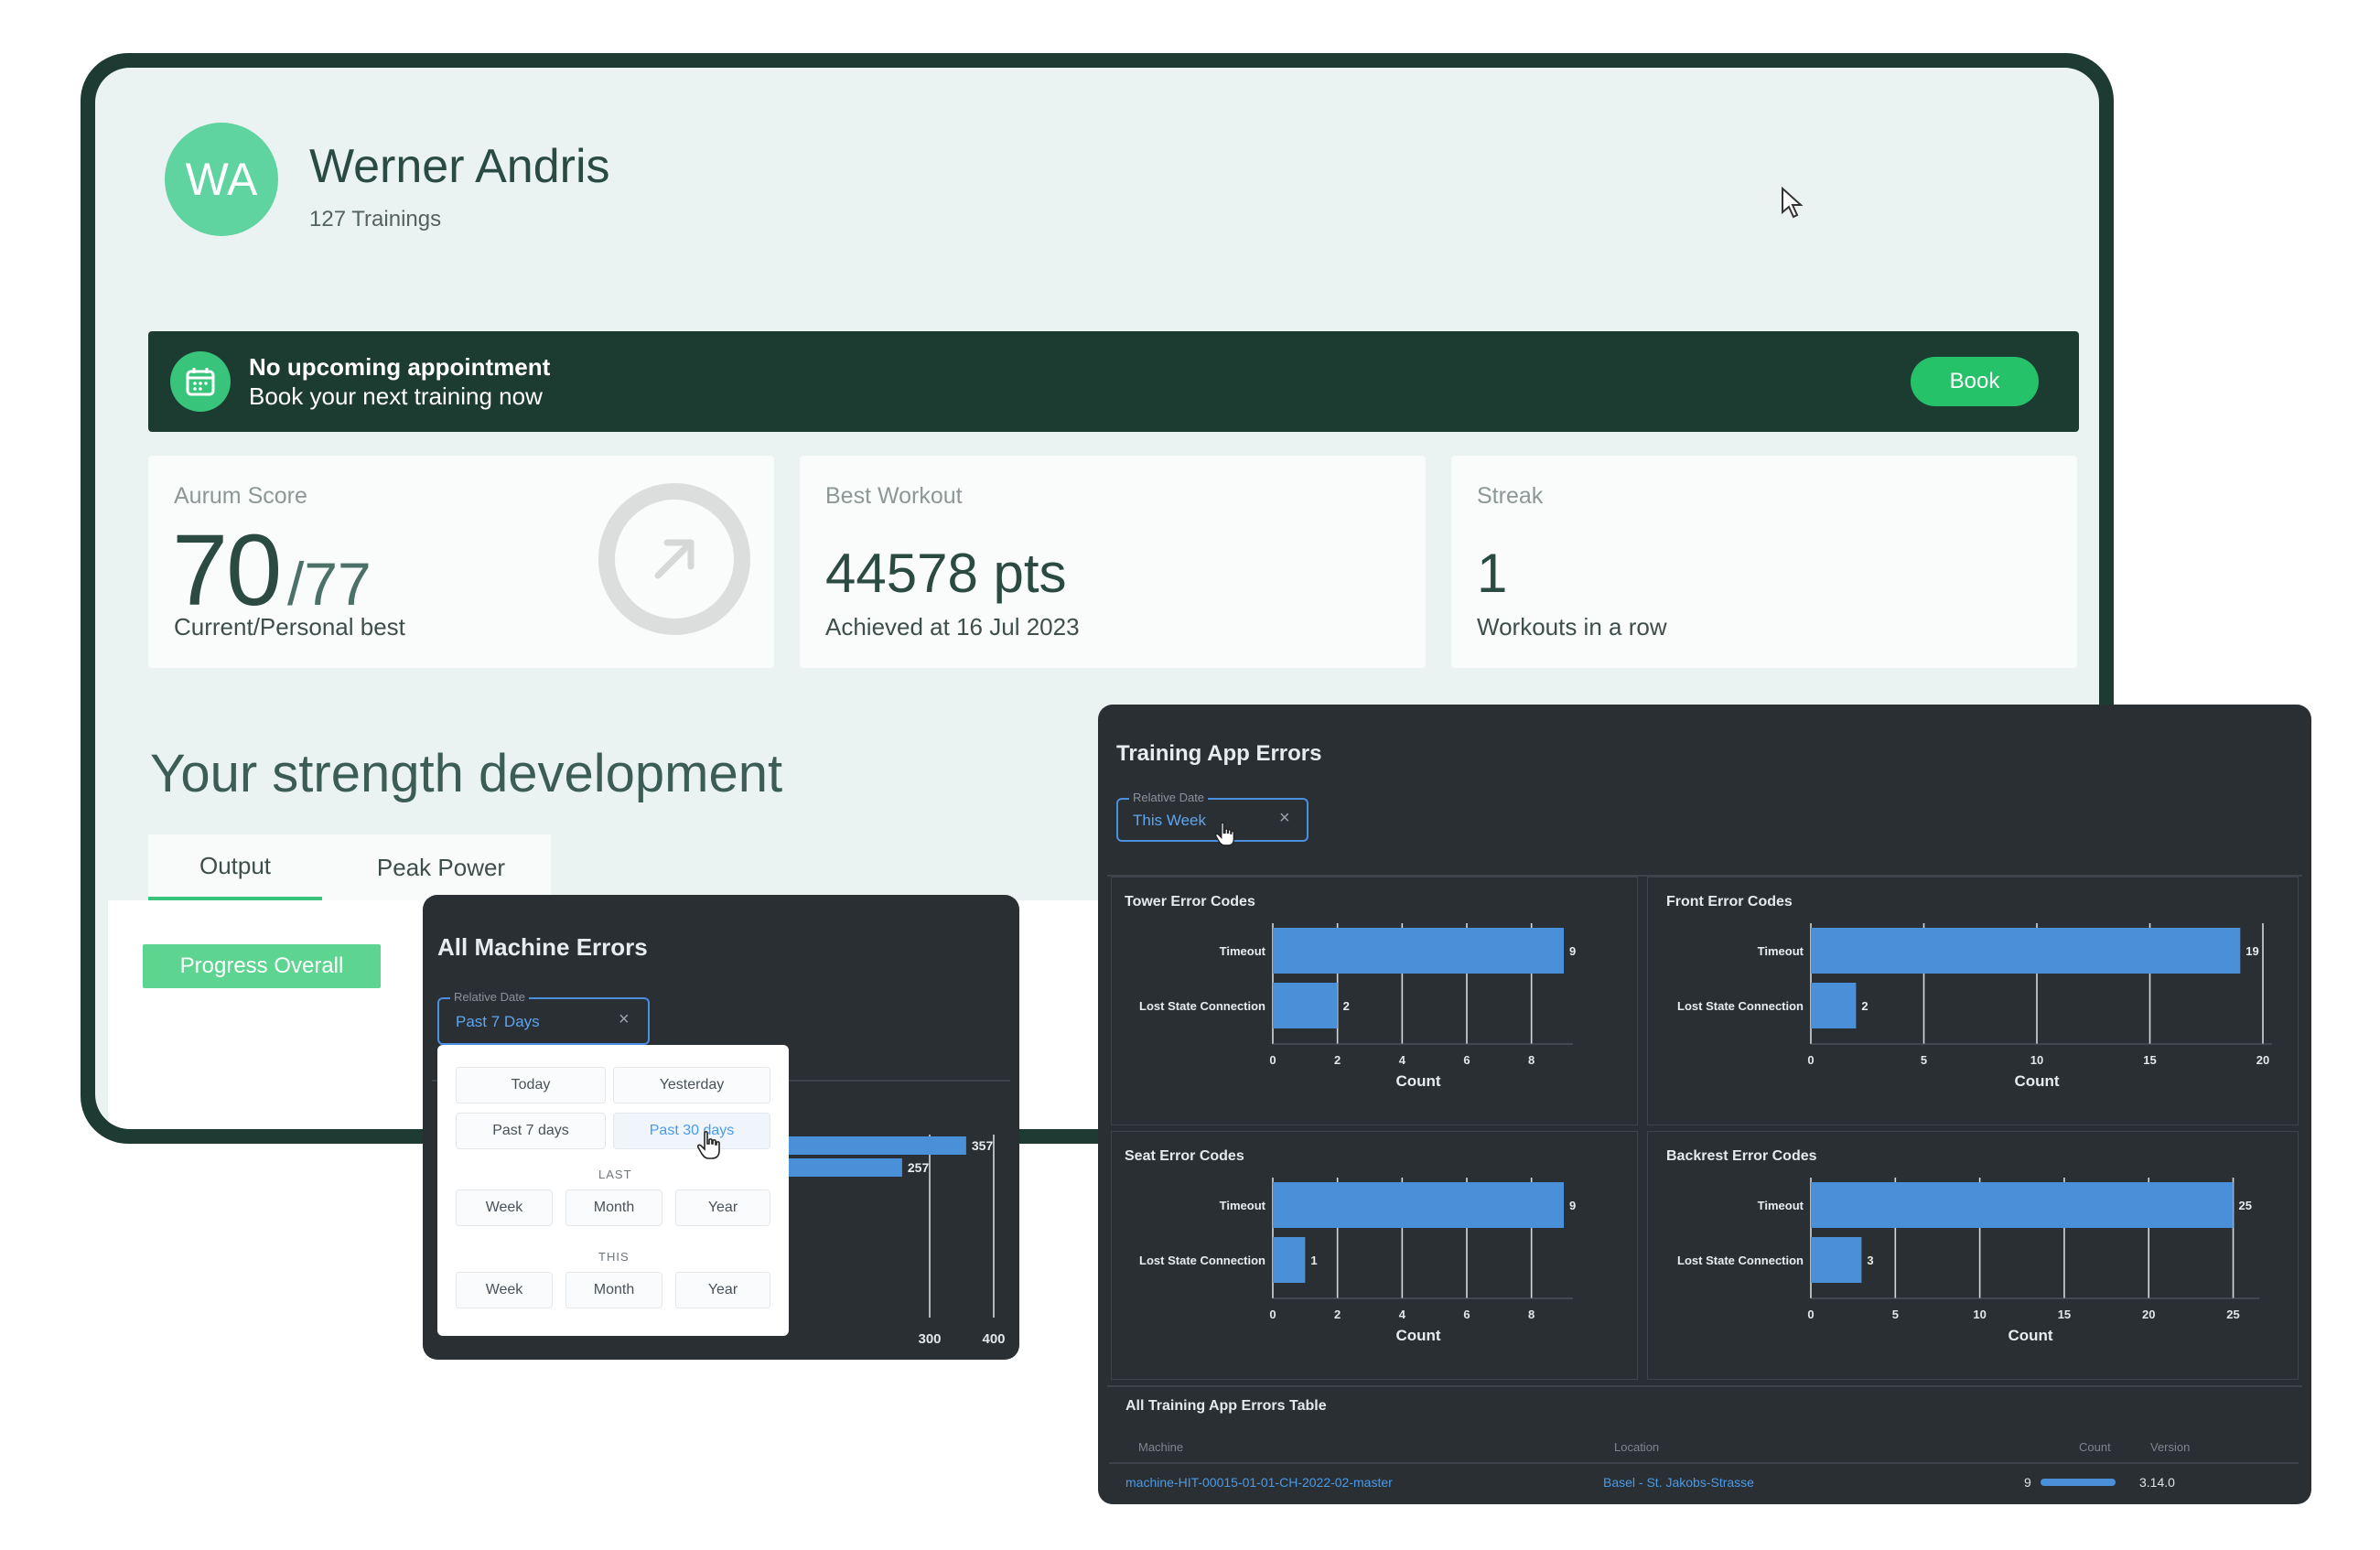 Image resolution: width=2380 pixels, height=1550 pixels. Describe the element at coordinates (400, 367) in the screenshot. I see `banner-title: No upcoming appointment` at that location.